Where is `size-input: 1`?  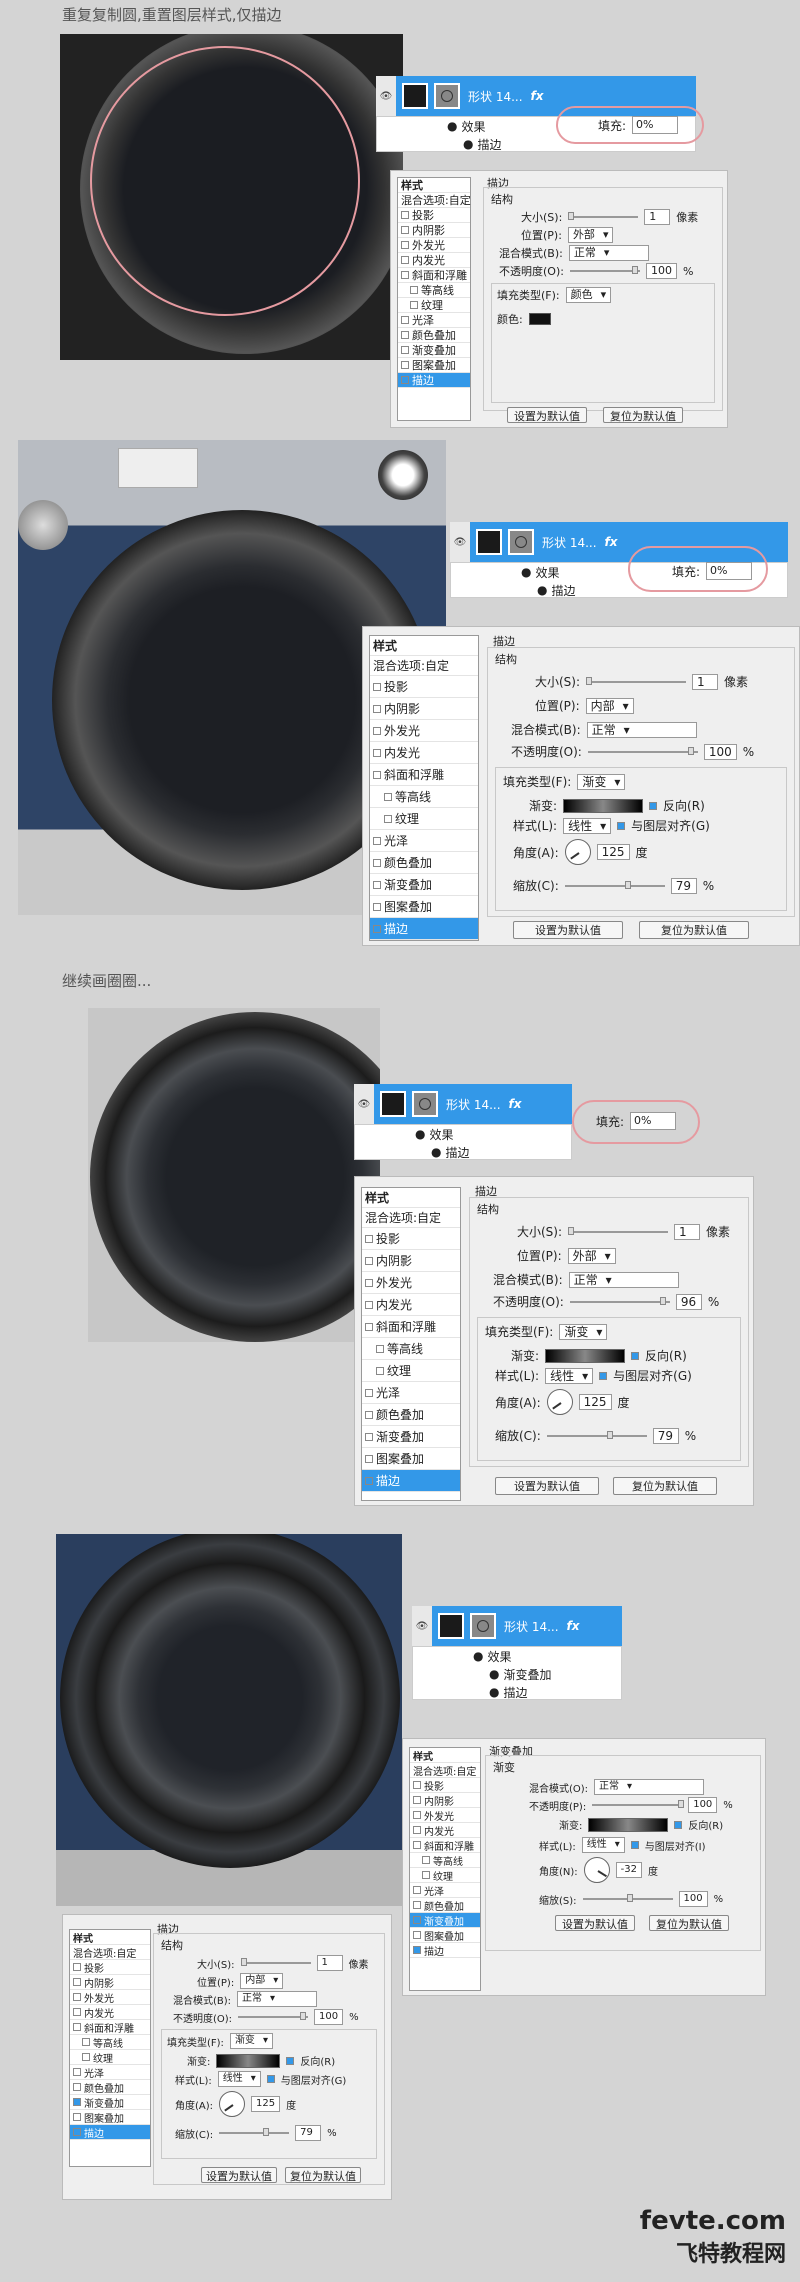
size-input: 1 is located at coordinates (329, 1963).